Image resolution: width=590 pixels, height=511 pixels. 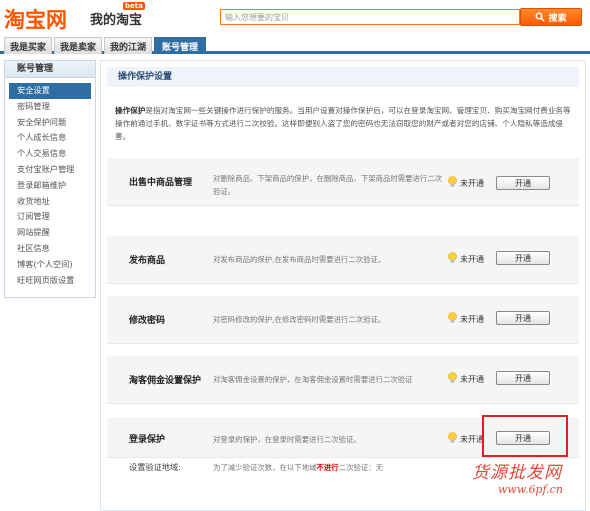 What do you see at coordinates (180, 45) in the screenshot?
I see `tab-account: 账号管理` at bounding box center [180, 45].